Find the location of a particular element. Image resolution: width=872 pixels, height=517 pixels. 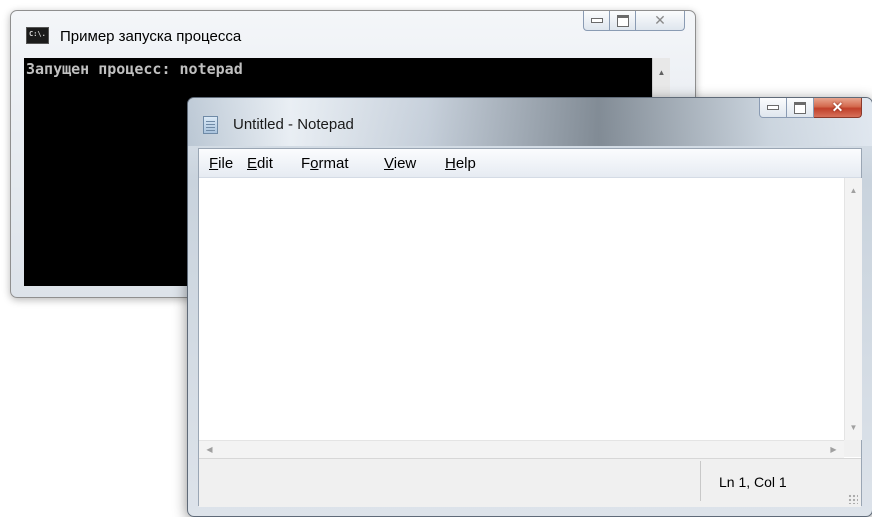

menu-edit: Edit is located at coordinates (260, 163).